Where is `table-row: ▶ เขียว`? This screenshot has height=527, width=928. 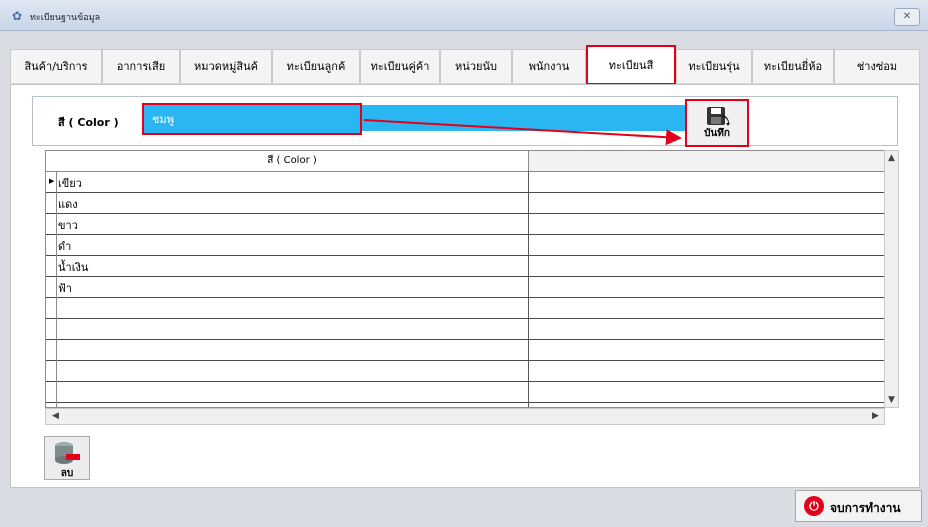
table-row: ▶ เขียว is located at coordinates (465, 182).